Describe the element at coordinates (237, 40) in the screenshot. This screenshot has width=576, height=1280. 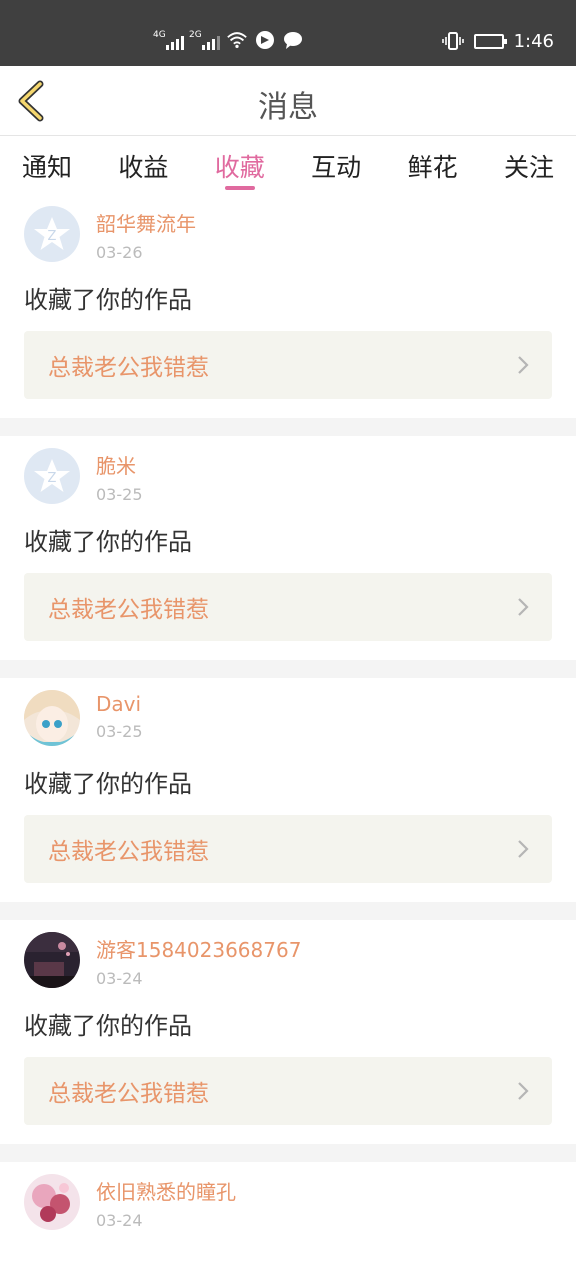
I see `wifi-icon` at that location.